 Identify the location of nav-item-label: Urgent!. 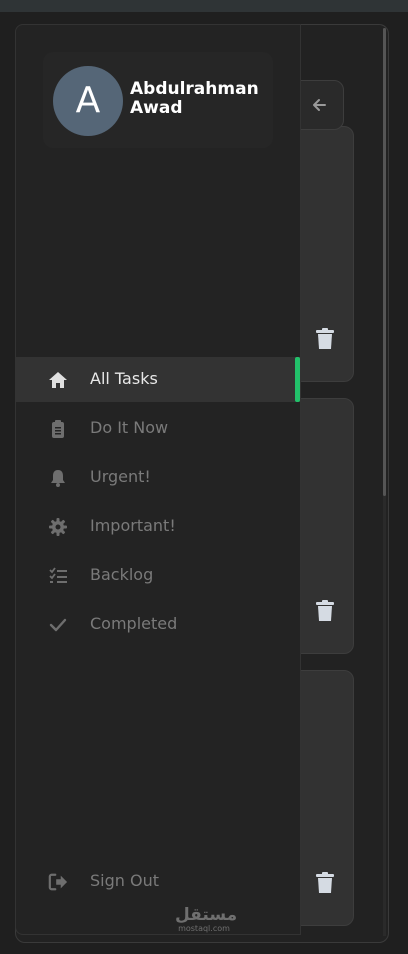
(120, 476).